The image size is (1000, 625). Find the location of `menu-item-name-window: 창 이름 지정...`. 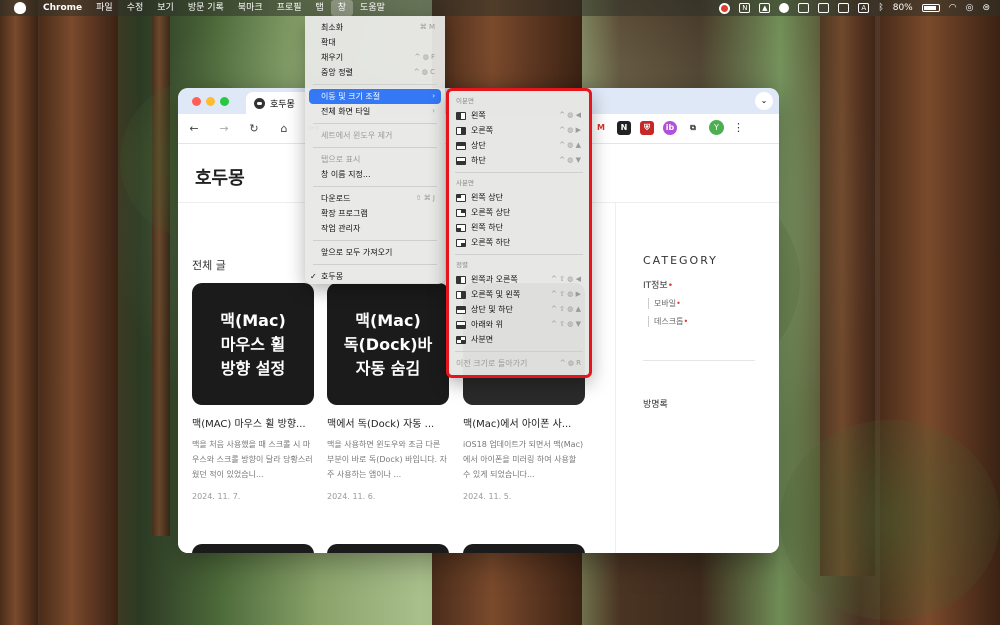

menu-item-name-window: 창 이름 지정... is located at coordinates (375, 174).